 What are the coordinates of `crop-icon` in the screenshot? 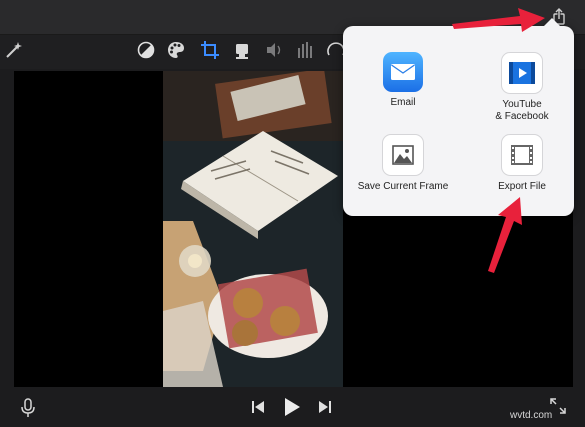 It's located at (210, 50).